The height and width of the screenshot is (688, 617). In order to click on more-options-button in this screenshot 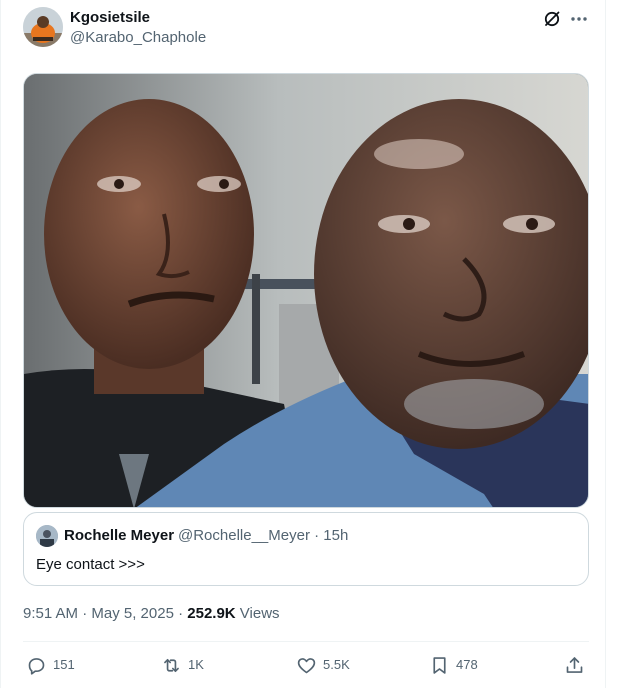, I will do `click(579, 19)`.